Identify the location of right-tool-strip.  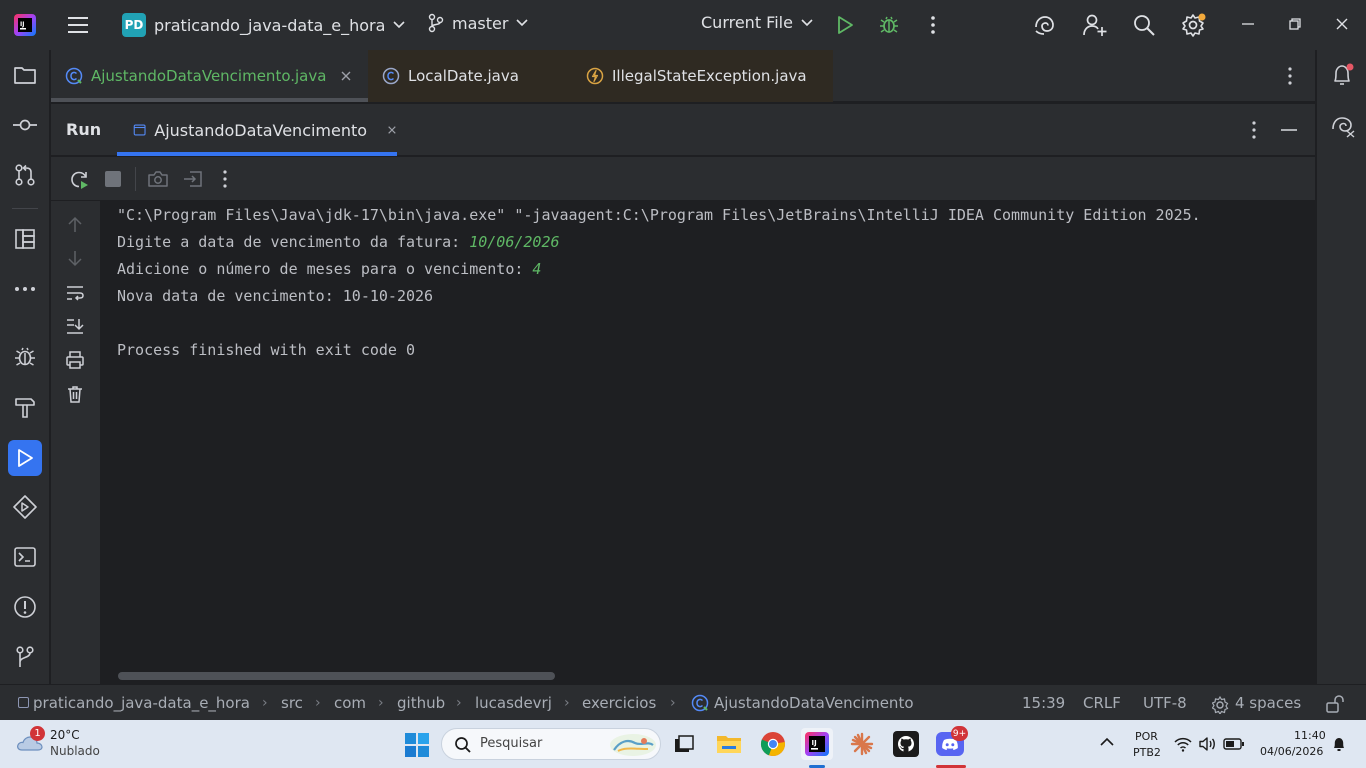
(1341, 367).